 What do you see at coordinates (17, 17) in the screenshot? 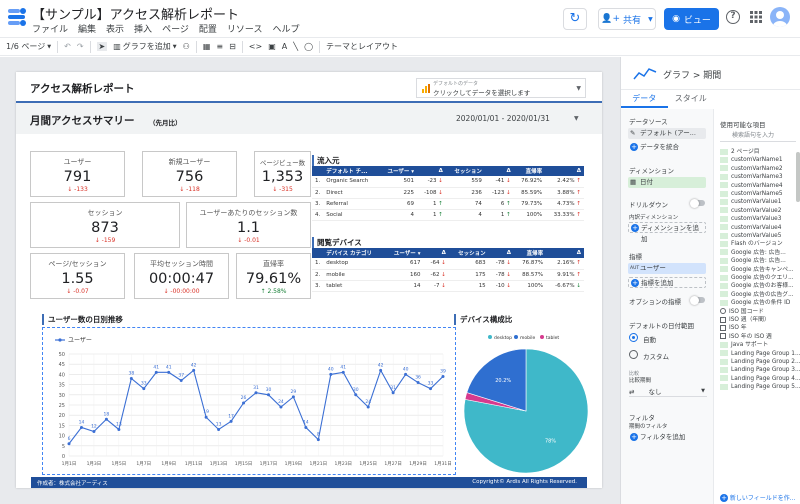
I see `data-studio-logo-icon` at bounding box center [17, 17].